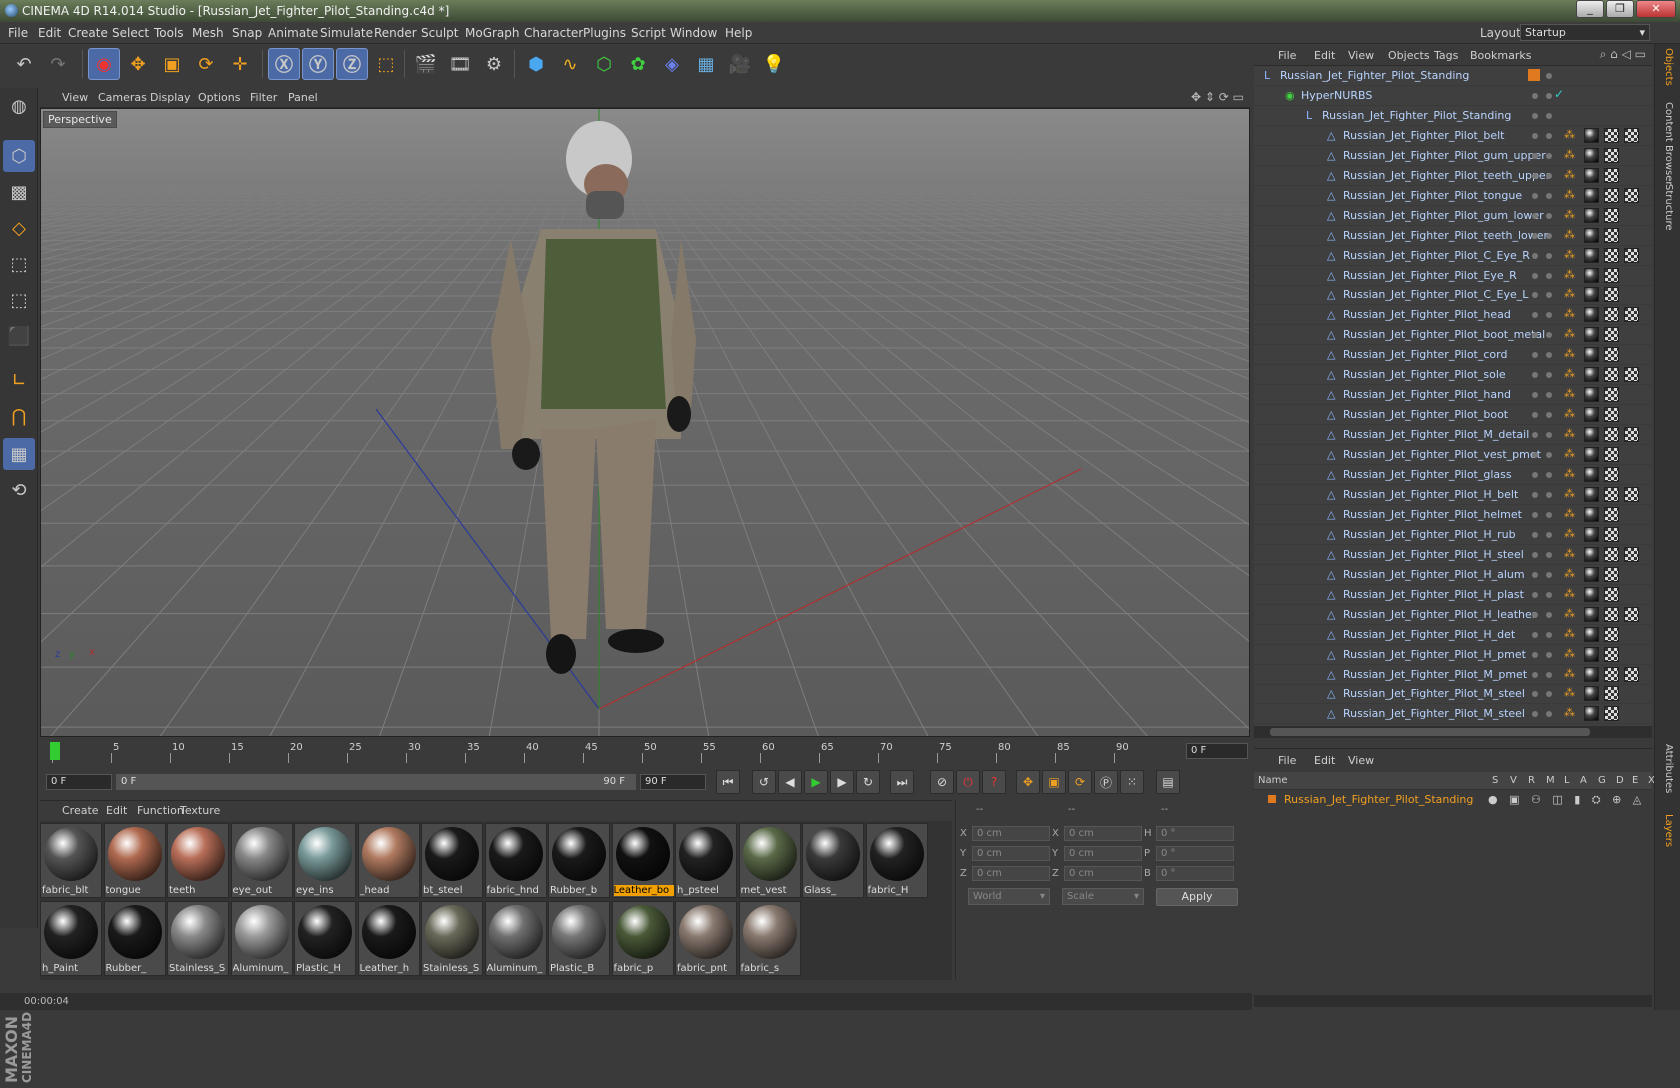  I want to click on object-row: △ Russian_Jet_Fighter_Pilot_H_leather ⁂, so click(1453, 615).